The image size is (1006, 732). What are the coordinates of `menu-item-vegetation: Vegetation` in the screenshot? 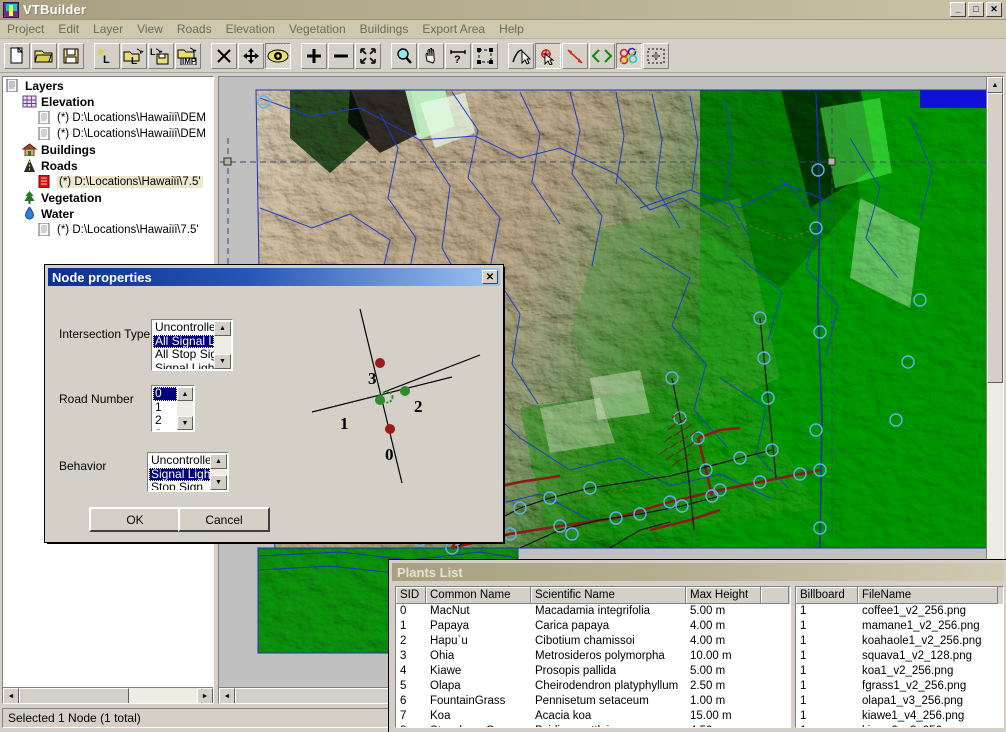 It's located at (317, 29).